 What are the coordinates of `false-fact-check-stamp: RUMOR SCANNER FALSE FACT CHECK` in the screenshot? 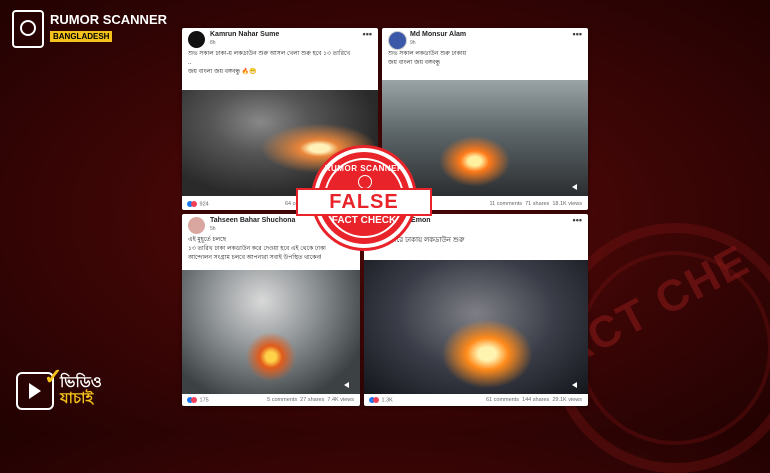 It's located at (364, 198).